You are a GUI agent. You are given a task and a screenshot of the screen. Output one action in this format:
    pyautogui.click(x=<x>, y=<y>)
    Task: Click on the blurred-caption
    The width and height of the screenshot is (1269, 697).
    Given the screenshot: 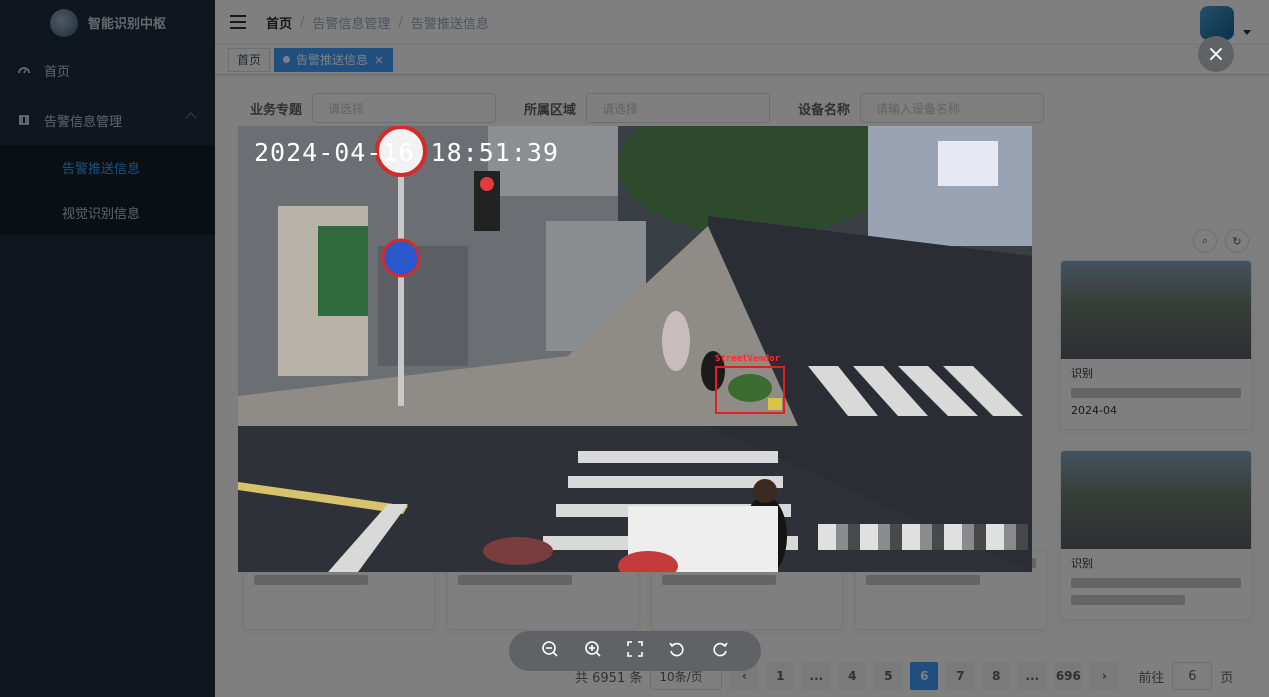 What is the action you would take?
    pyautogui.click(x=923, y=537)
    